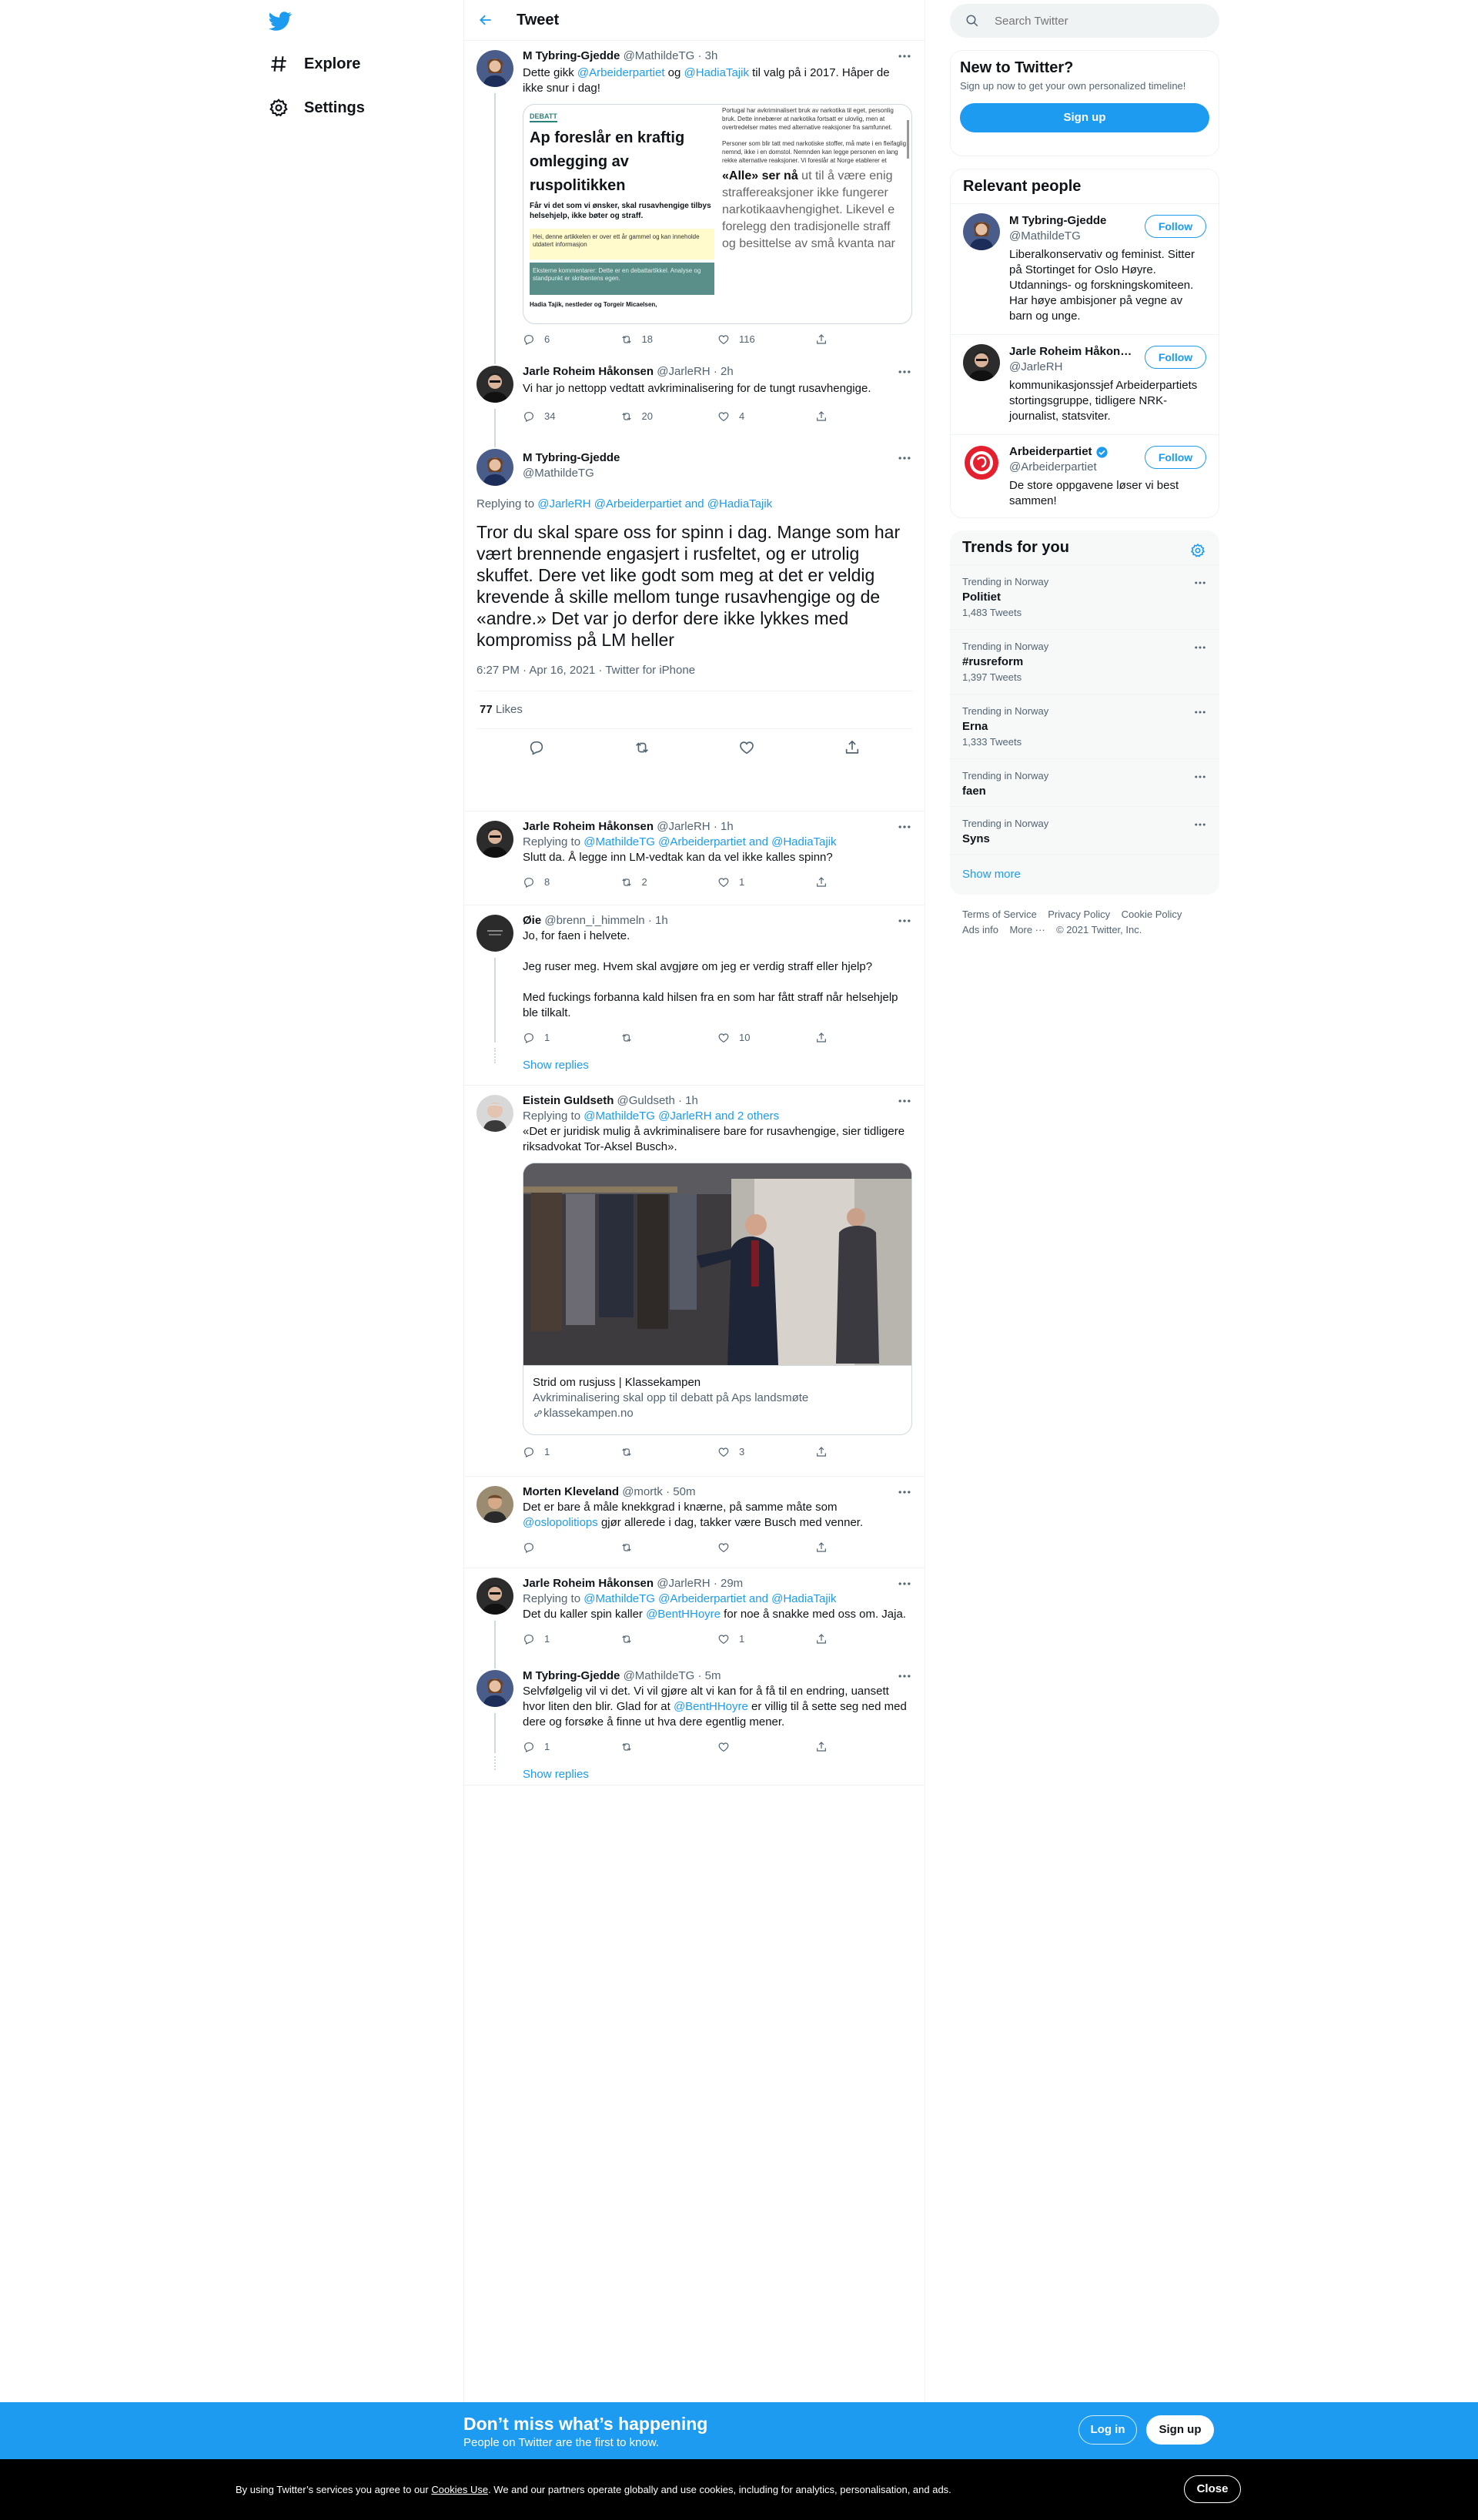  Describe the element at coordinates (642, 1491) in the screenshot. I see `tweet-author-handle: @mortk` at that location.